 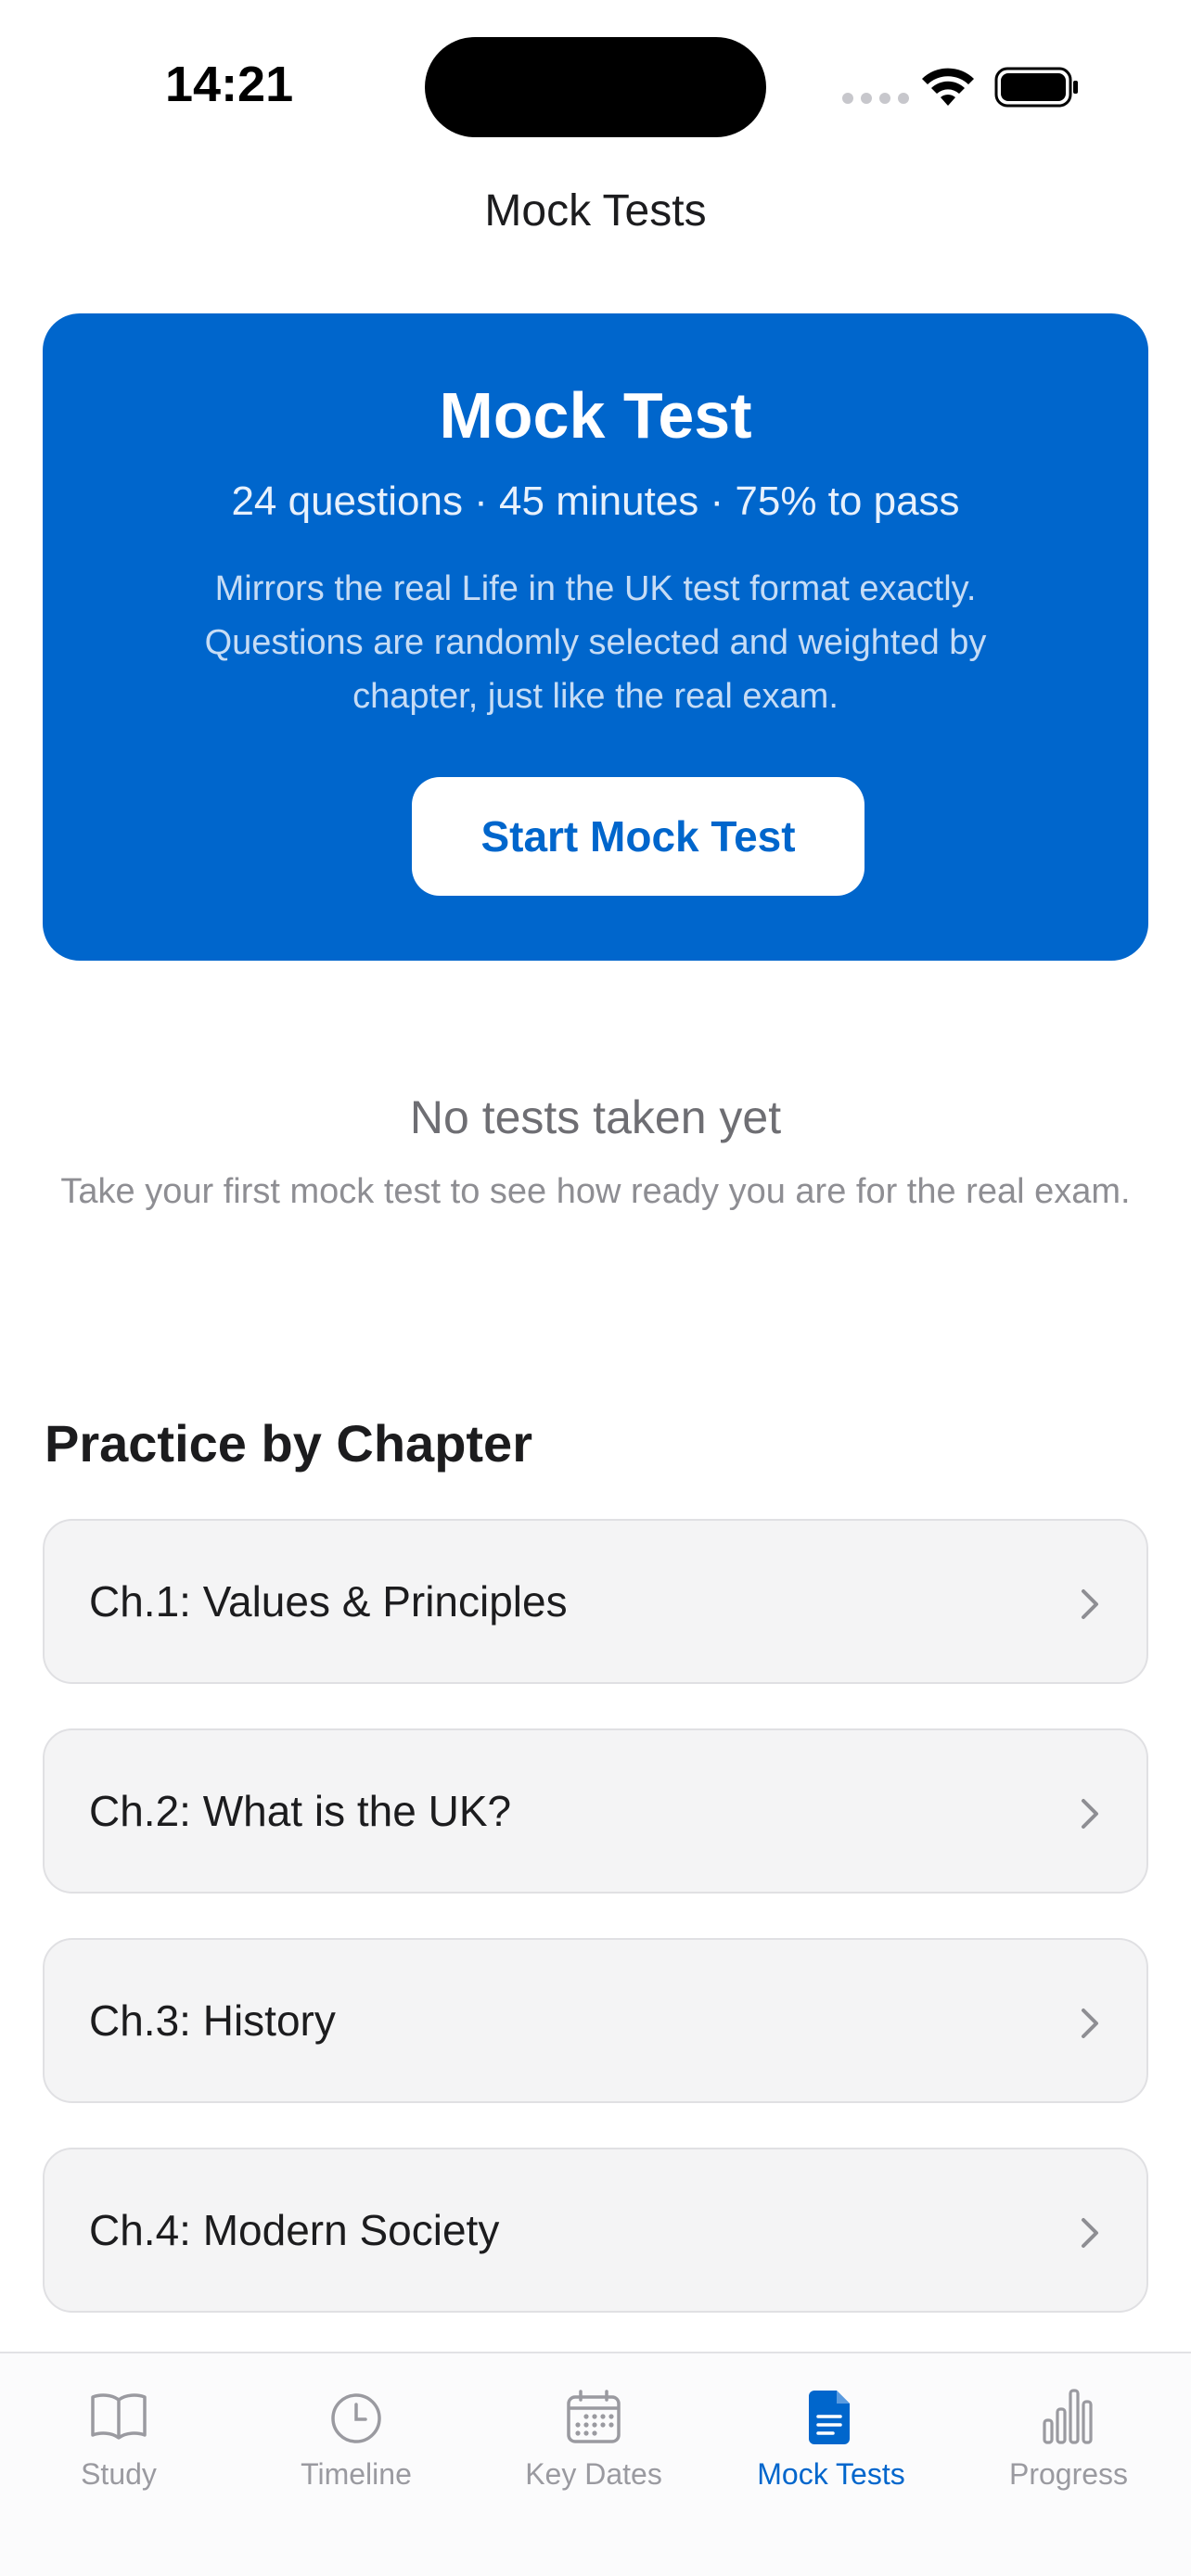 What do you see at coordinates (638, 836) in the screenshot?
I see `start-mock-test-button: Start Mock Test` at bounding box center [638, 836].